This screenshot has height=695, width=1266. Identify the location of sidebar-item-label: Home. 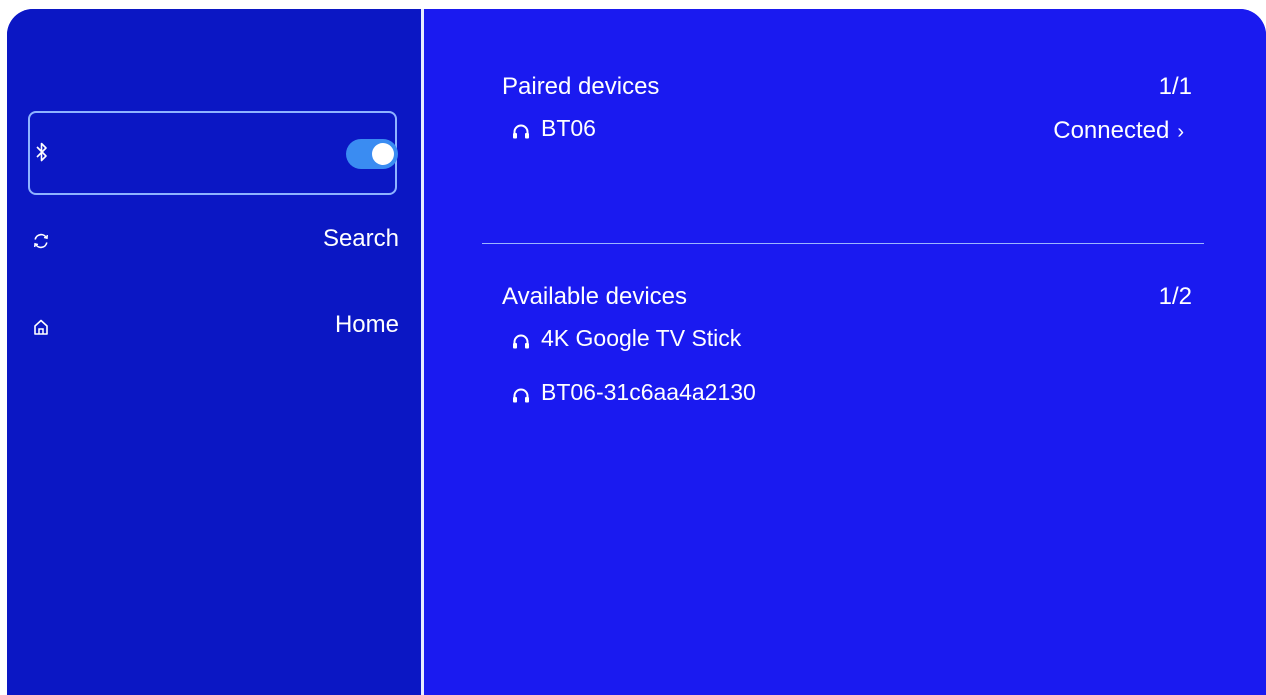
(366, 324).